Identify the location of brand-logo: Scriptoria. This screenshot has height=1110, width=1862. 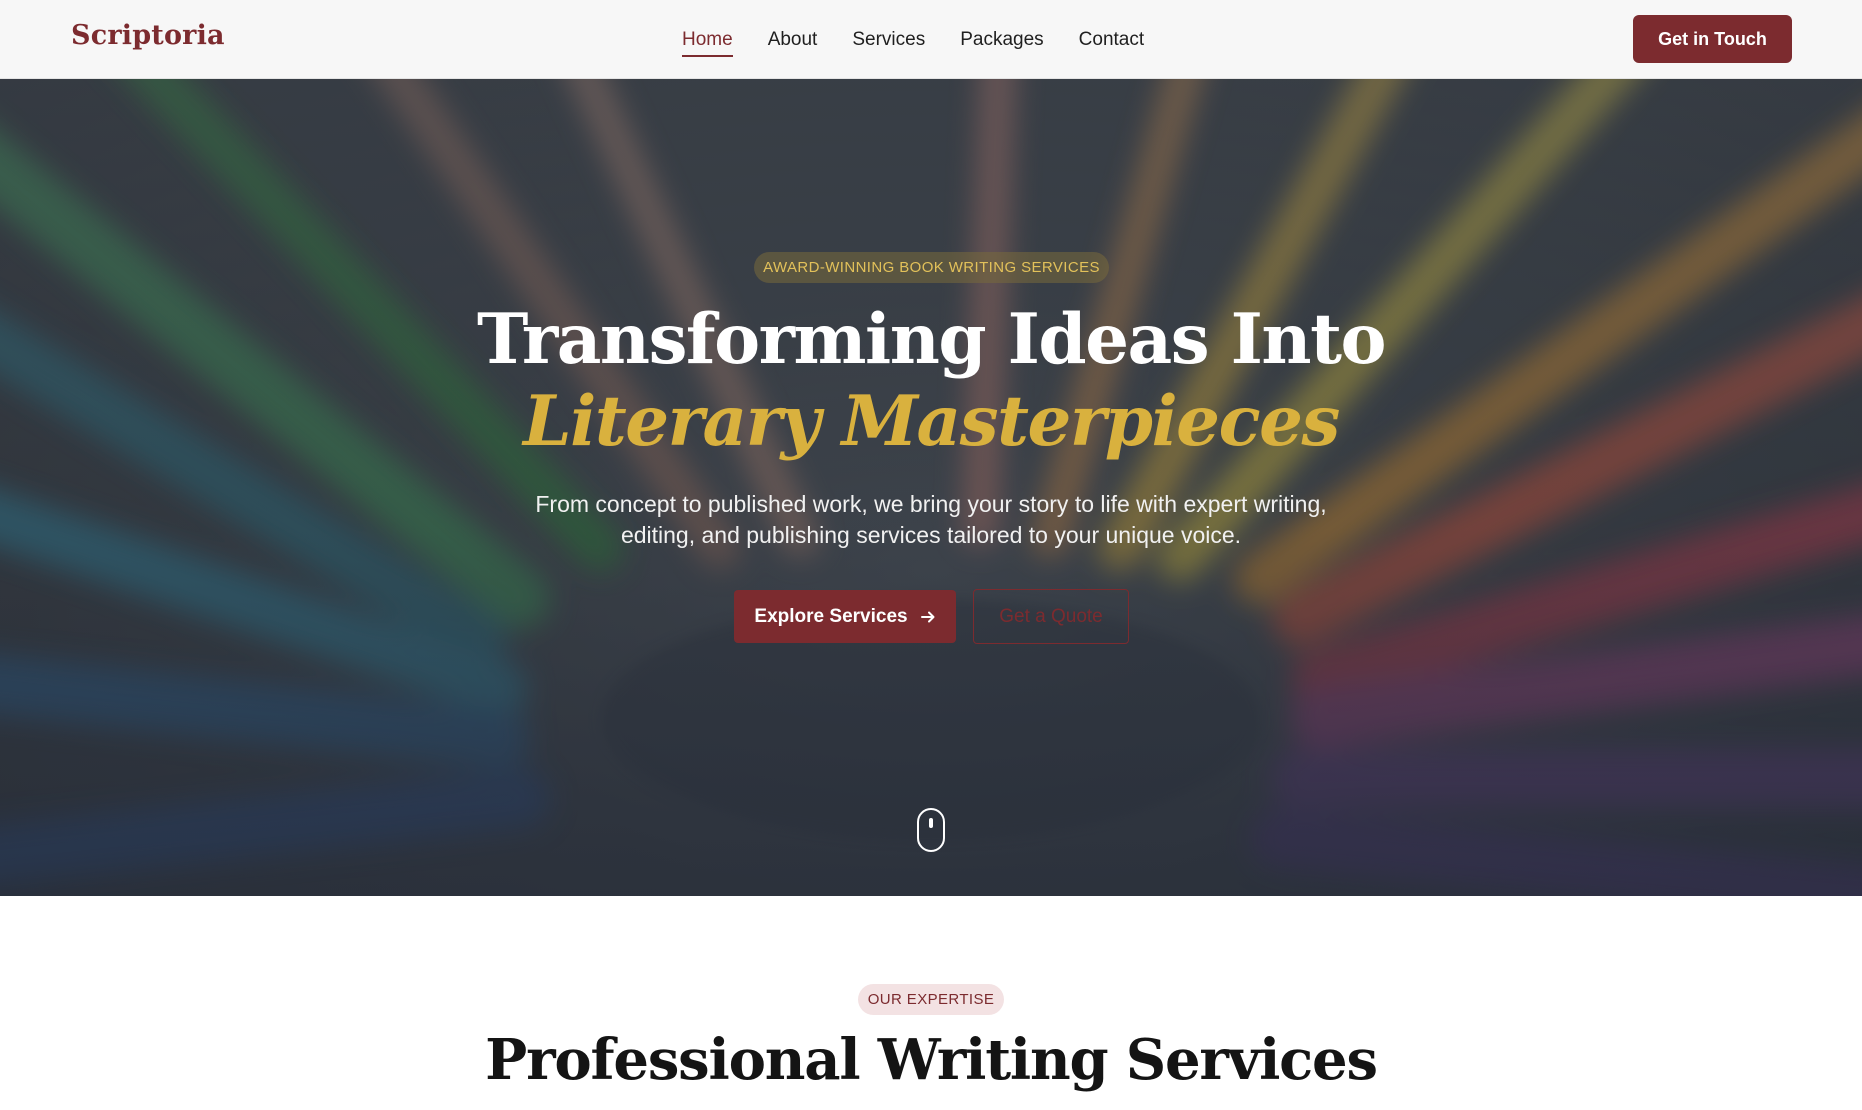
(148, 35).